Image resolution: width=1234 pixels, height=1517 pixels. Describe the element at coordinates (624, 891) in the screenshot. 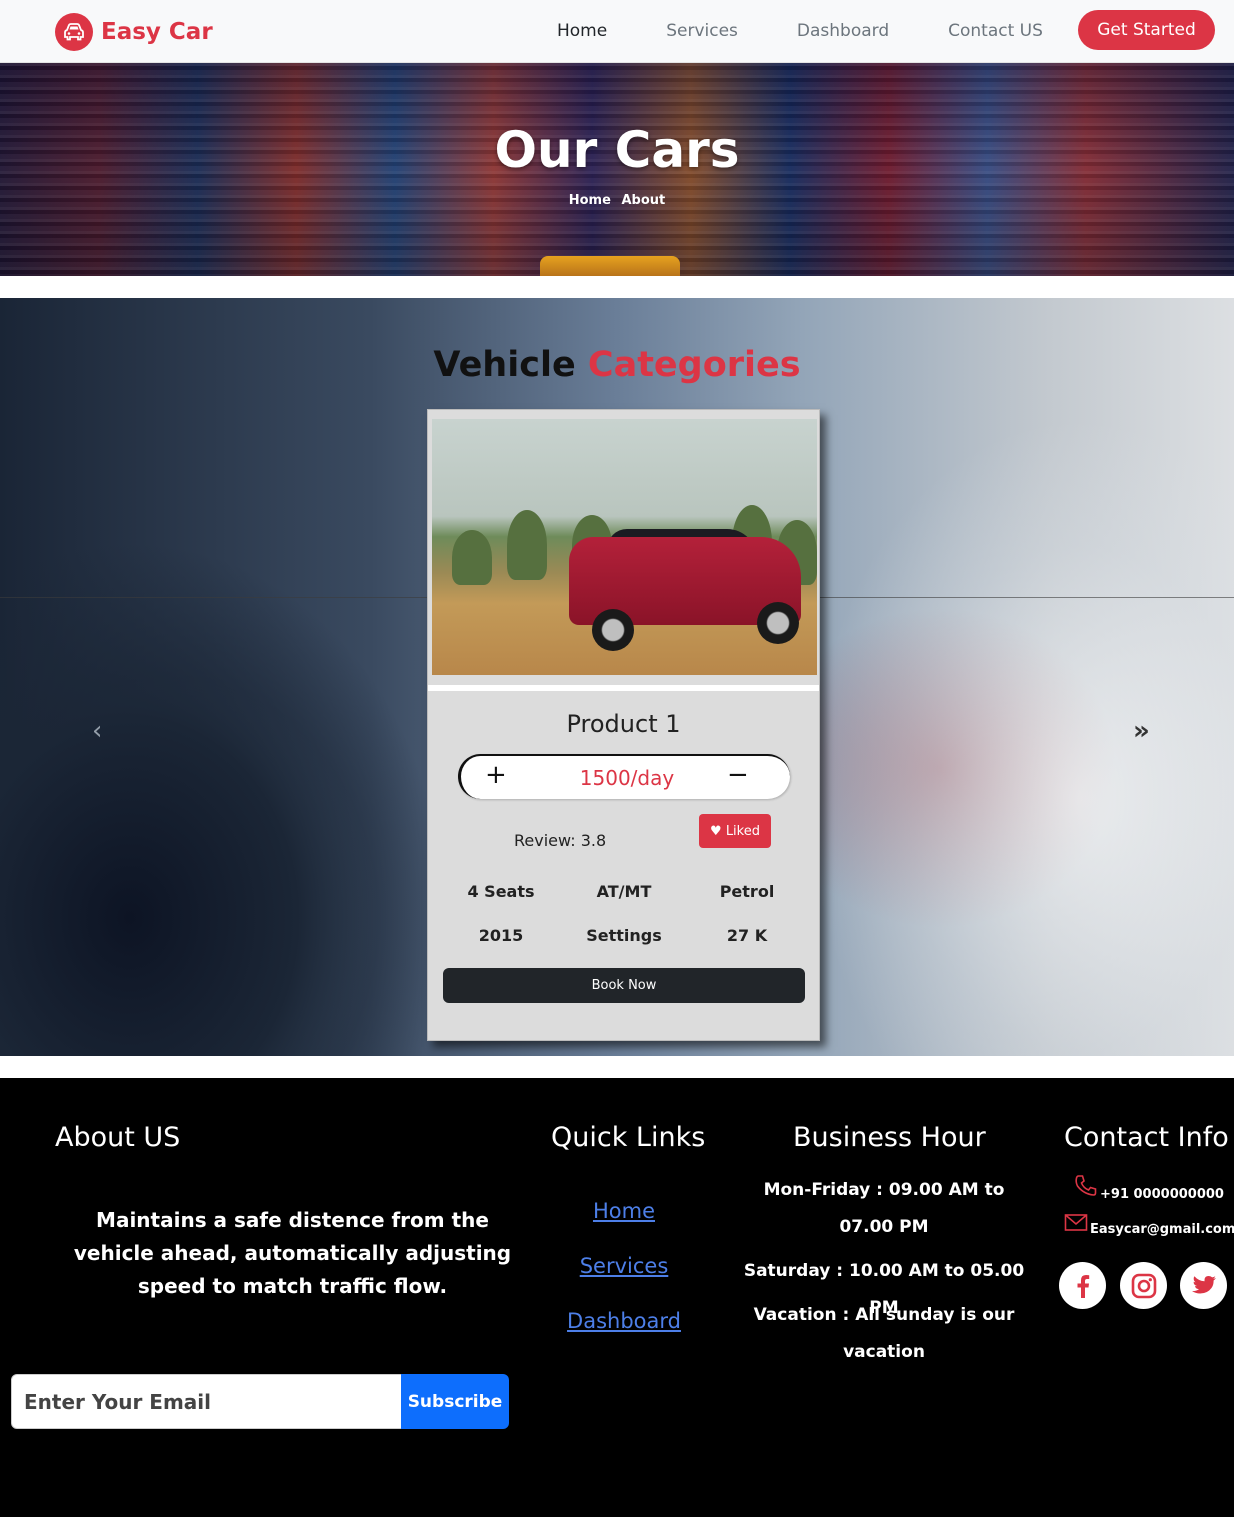

I see `spec-transmission: AT/MT` at that location.